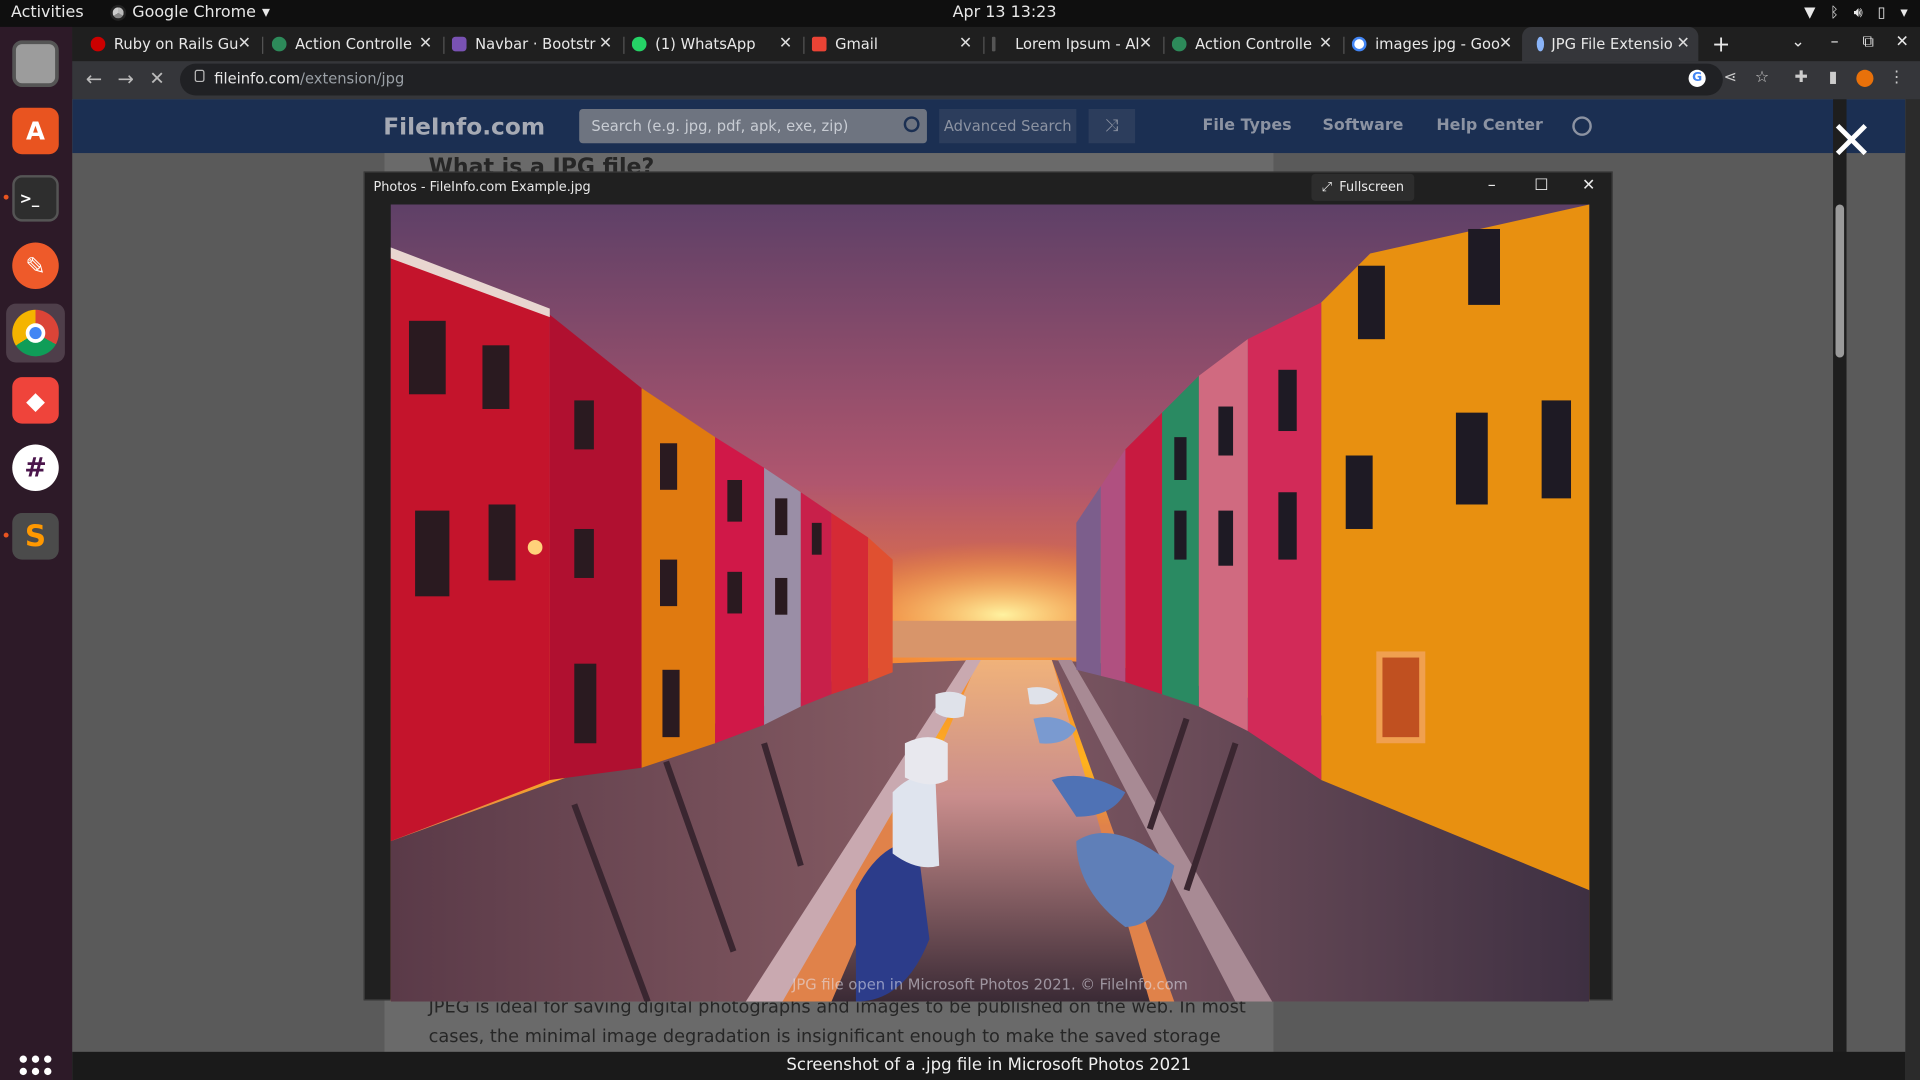 The image size is (1920, 1080). I want to click on new-tab-icon: +, so click(1721, 45).